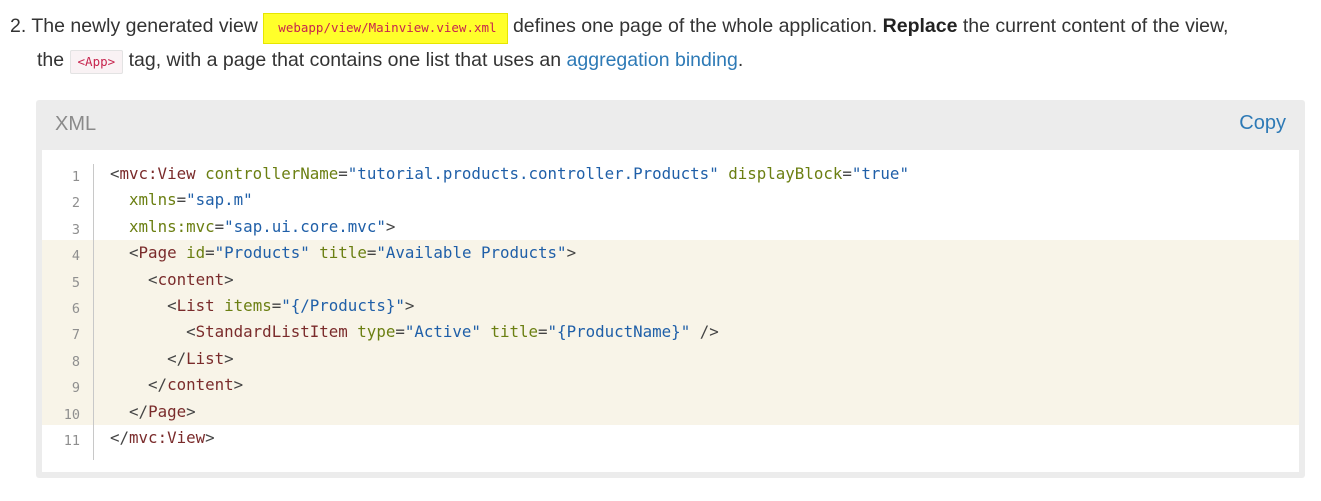  I want to click on line-number: 7, so click(75, 335).